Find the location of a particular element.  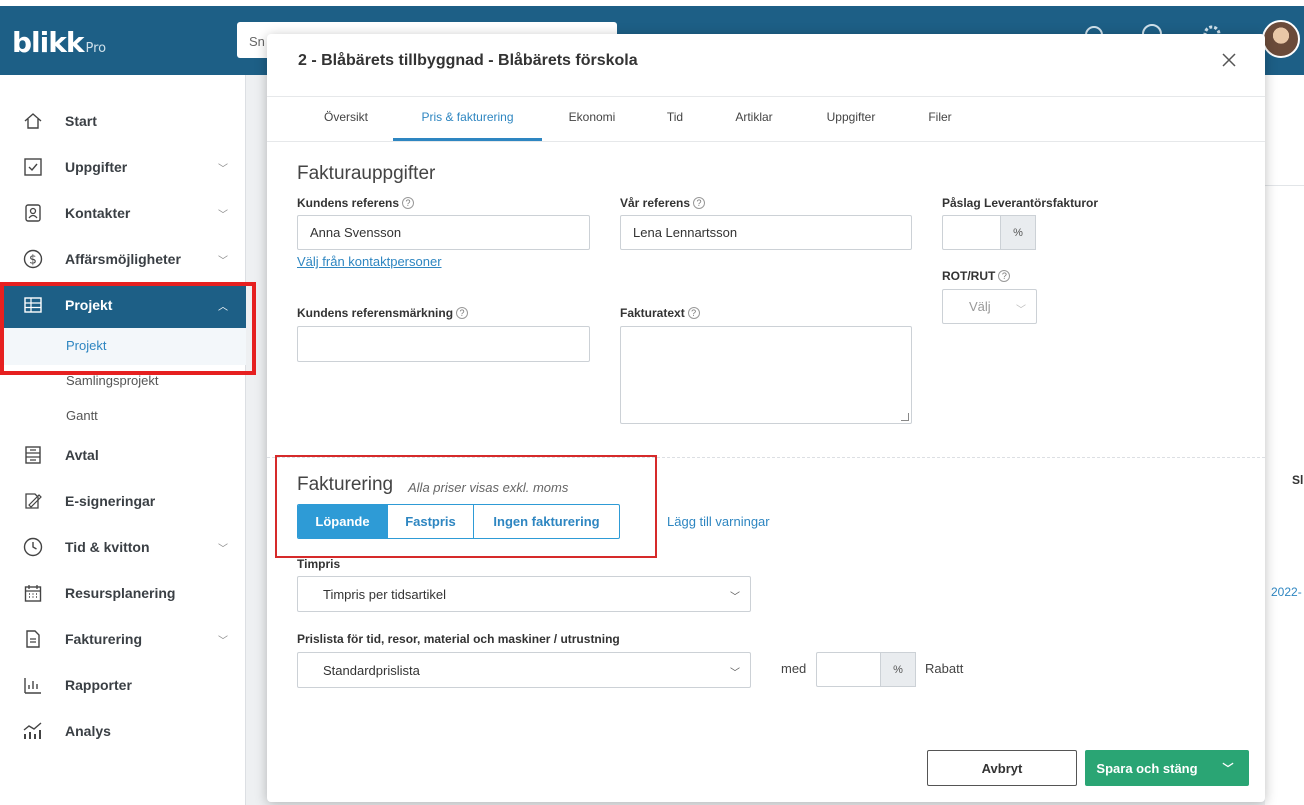

checkbox-icon is located at coordinates (33, 167).